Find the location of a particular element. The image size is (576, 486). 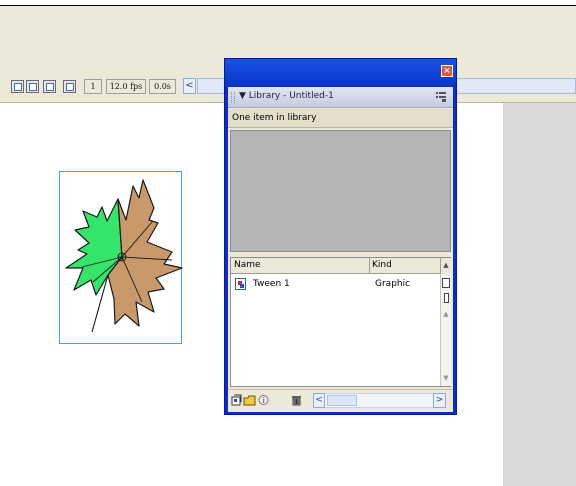

drag-grip-icon is located at coordinates (233, 97).